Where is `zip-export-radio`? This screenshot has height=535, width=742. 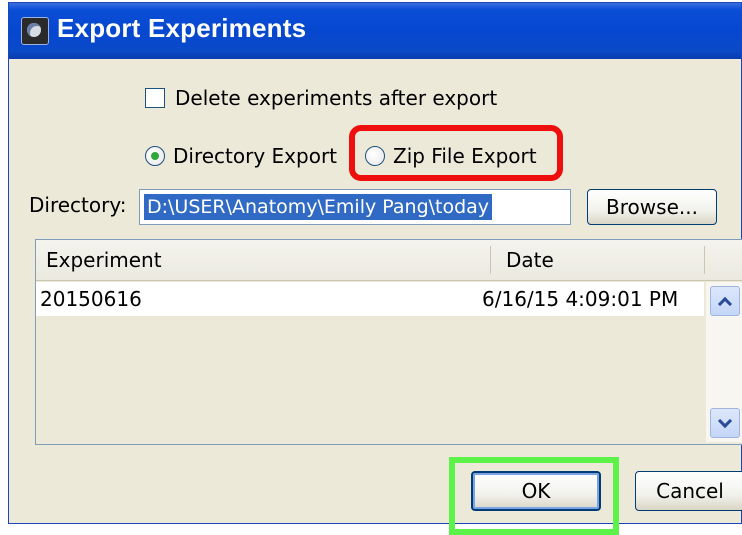
zip-export-radio is located at coordinates (375, 156).